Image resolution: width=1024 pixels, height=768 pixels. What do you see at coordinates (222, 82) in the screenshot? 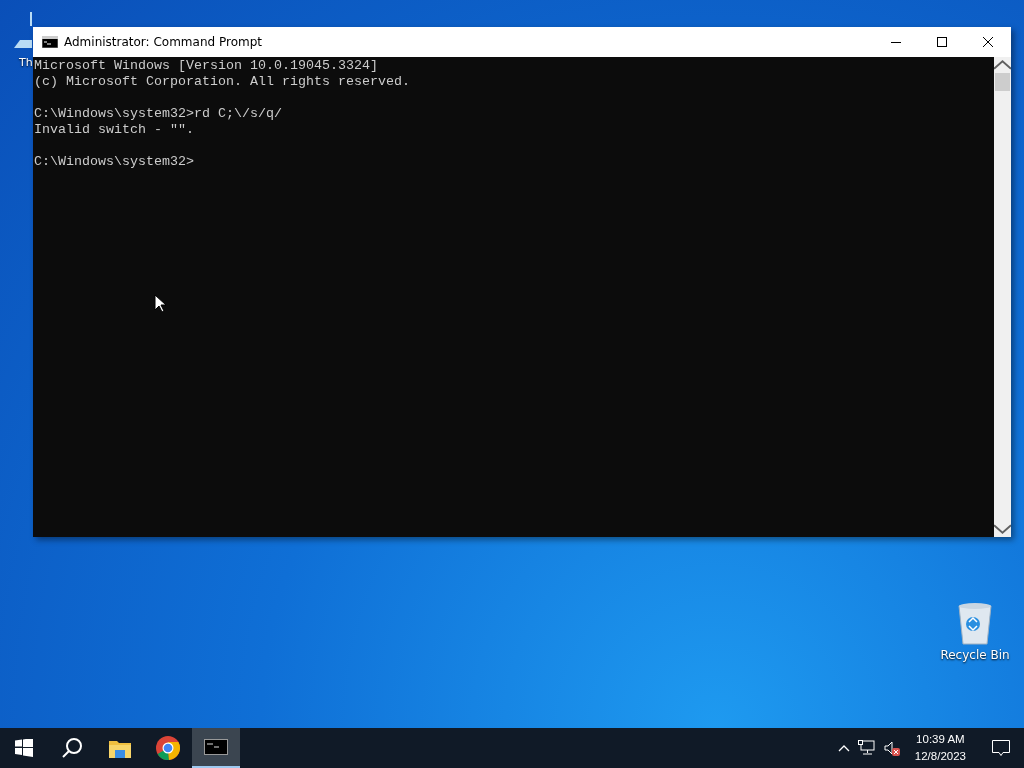
I see `console-line: (c) Microsoft Corporation. All rights reserved.` at bounding box center [222, 82].